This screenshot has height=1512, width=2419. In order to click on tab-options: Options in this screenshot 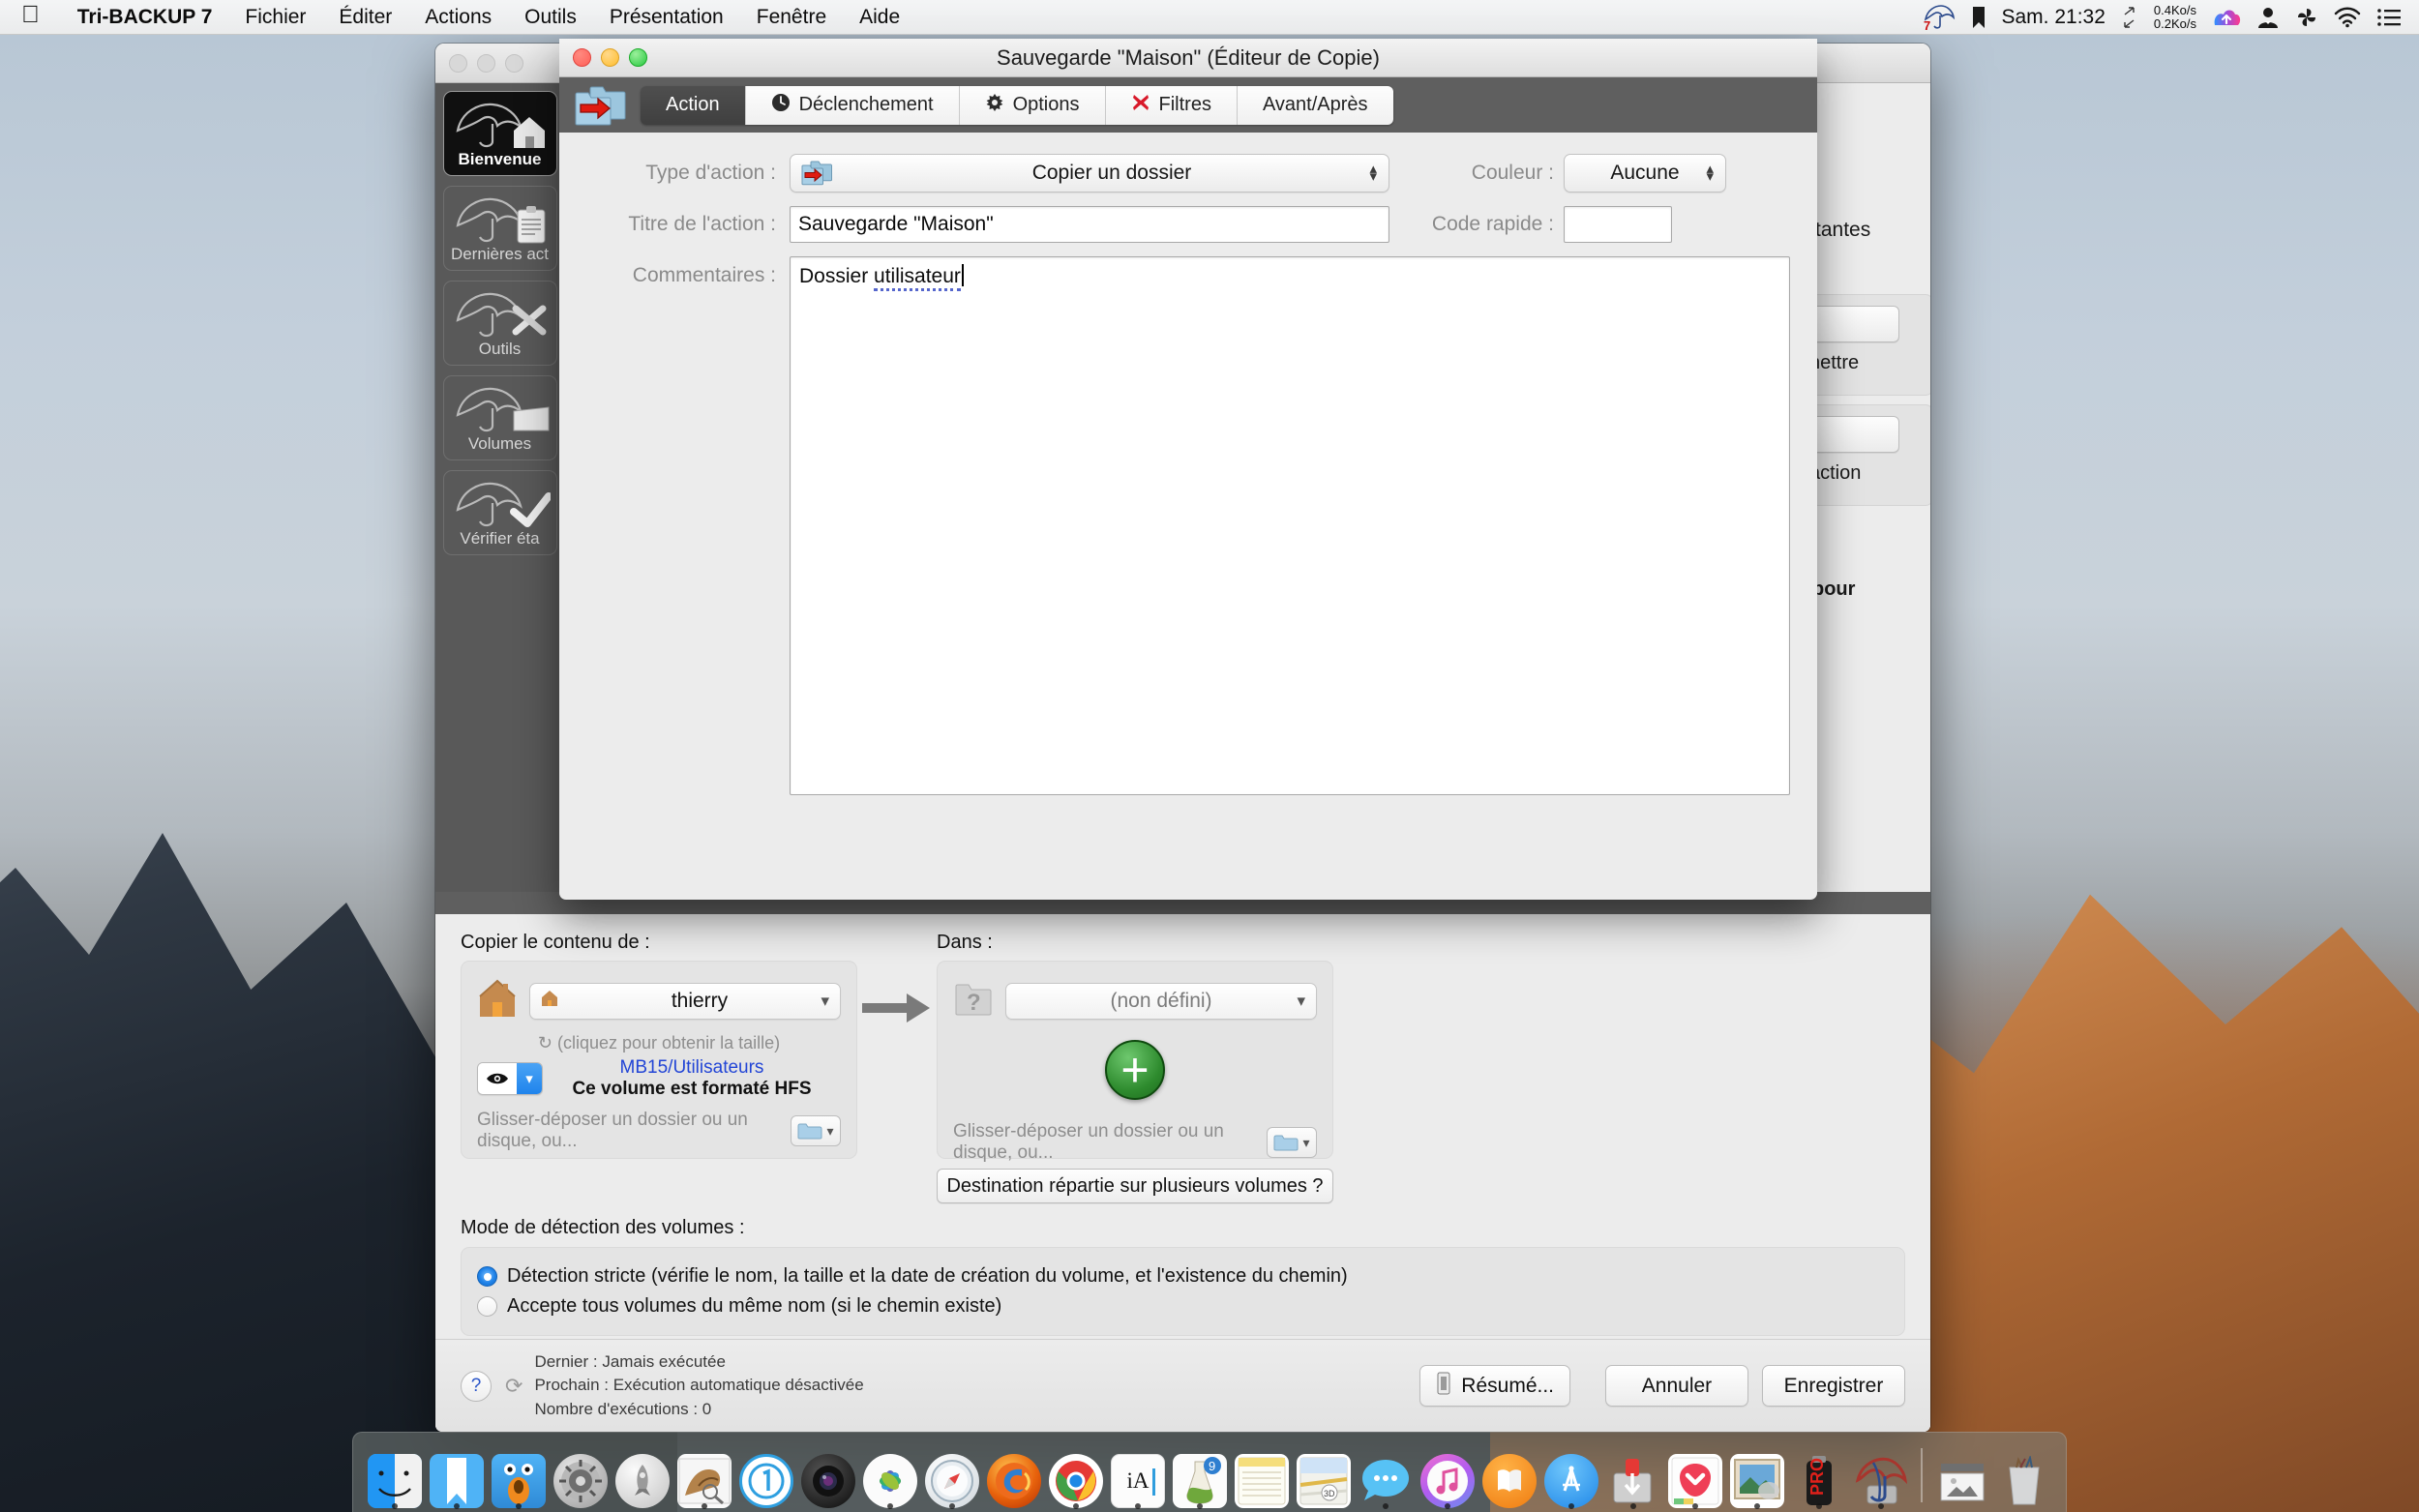, I will do `click(1033, 105)`.